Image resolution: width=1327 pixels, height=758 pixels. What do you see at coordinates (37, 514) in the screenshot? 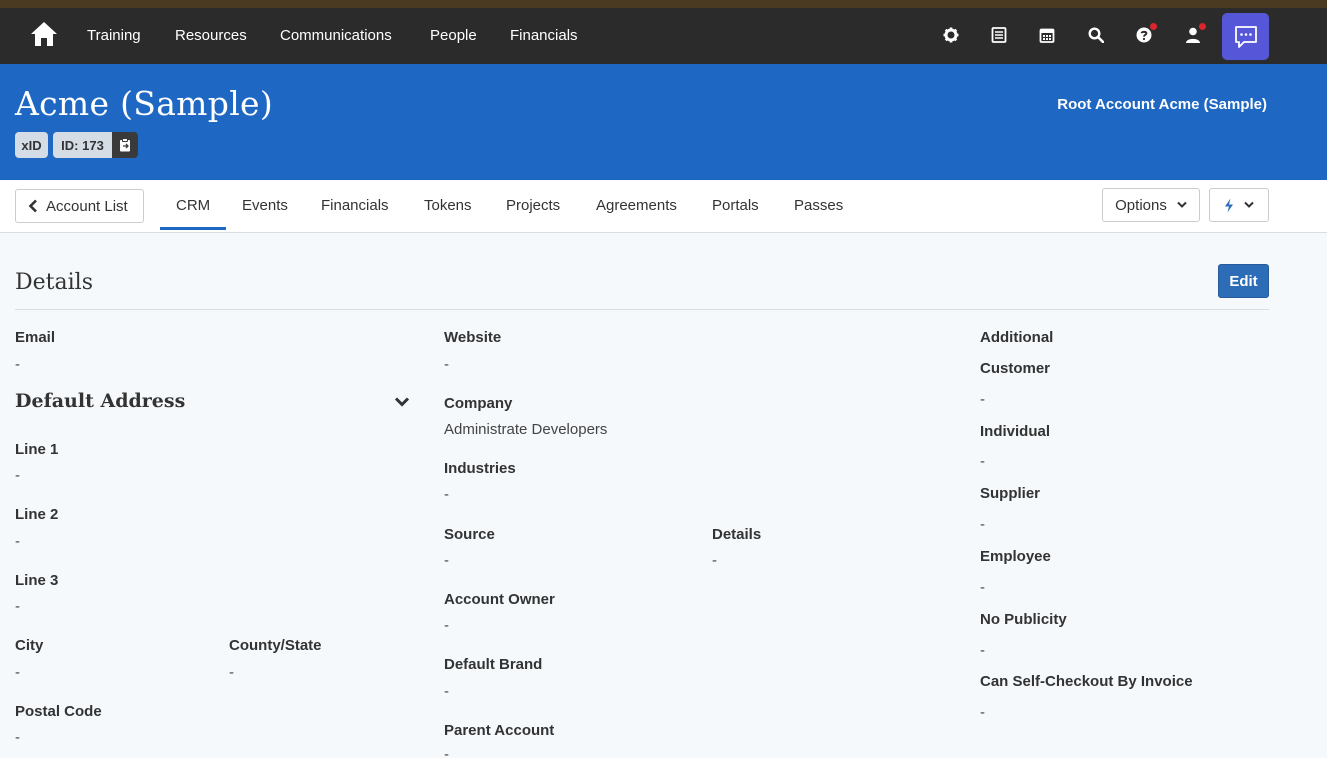
I see `line2-label: Line 2` at bounding box center [37, 514].